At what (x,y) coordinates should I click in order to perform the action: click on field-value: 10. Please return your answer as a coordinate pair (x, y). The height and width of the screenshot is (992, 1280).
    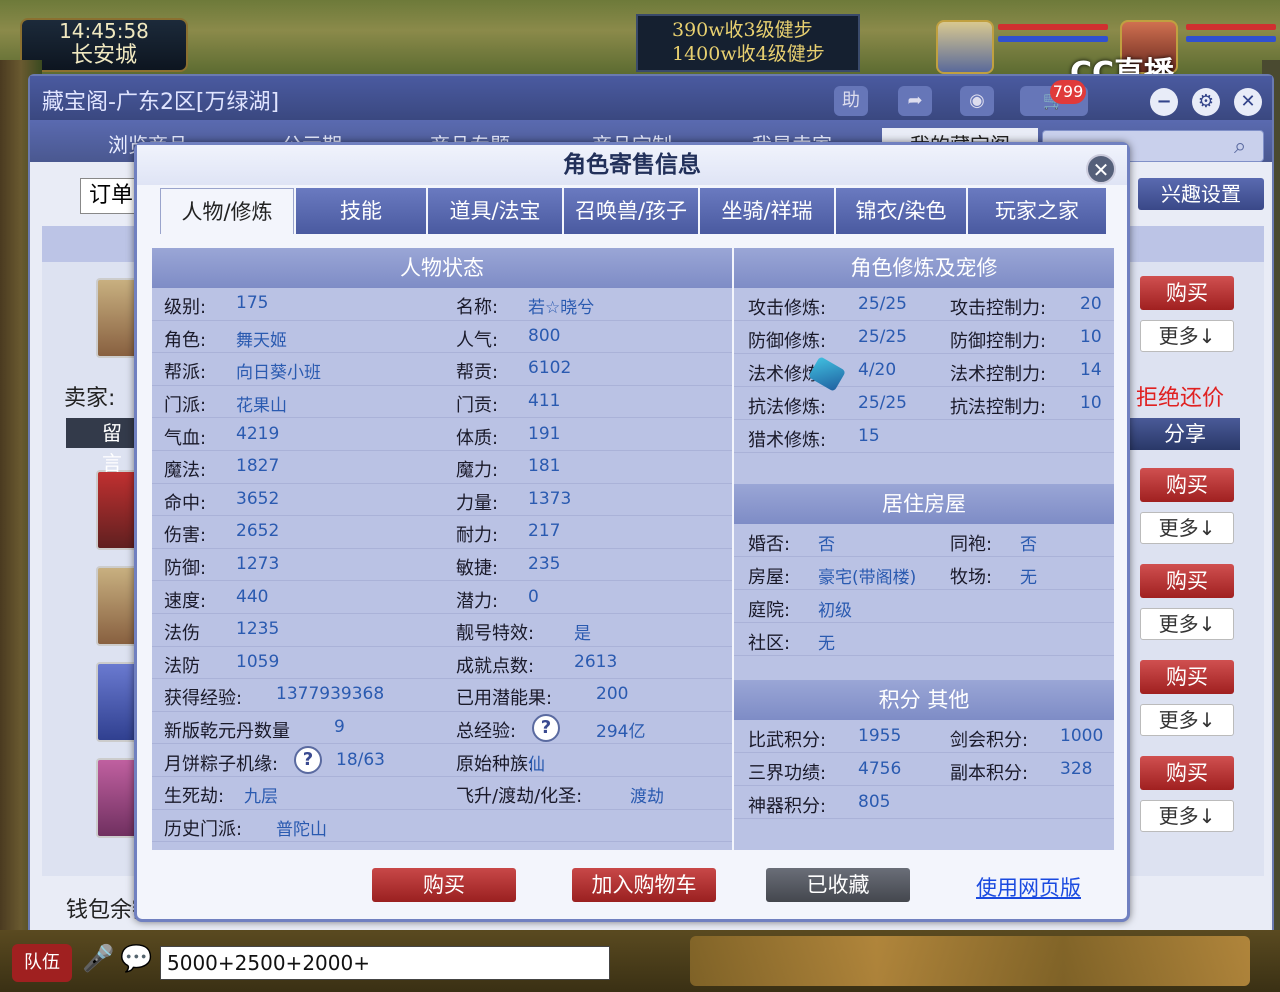
    Looking at the image, I should click on (1091, 402).